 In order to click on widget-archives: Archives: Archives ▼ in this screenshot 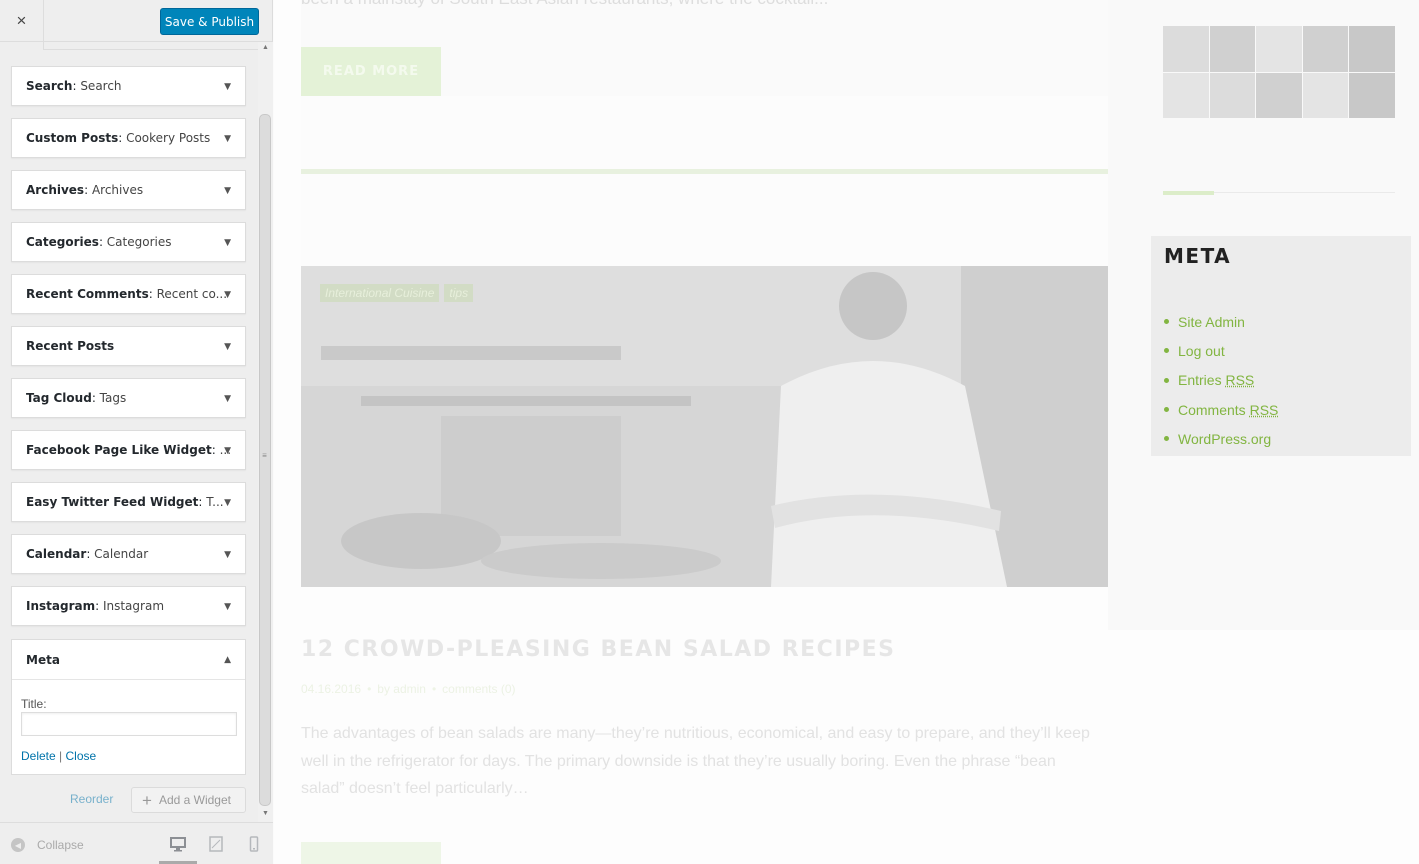, I will do `click(128, 190)`.